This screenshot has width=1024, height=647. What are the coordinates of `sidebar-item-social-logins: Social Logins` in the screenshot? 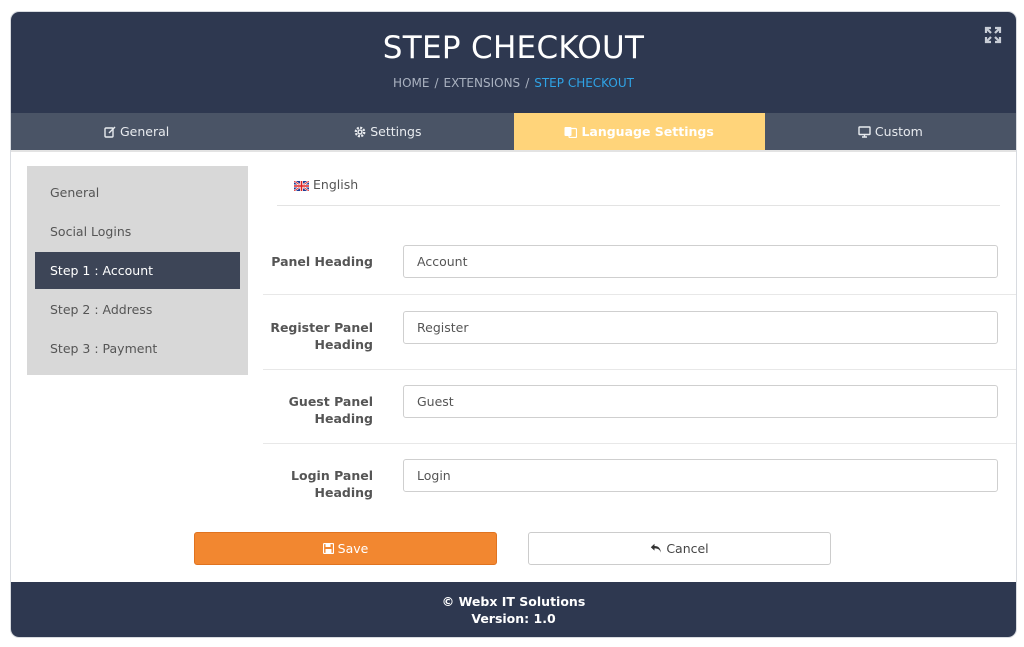 It's located at (137, 231).